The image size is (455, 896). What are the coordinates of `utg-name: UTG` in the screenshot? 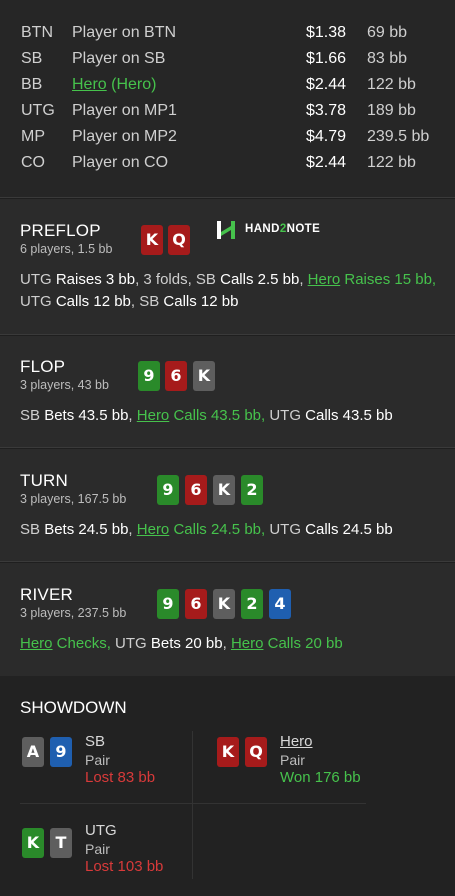 It's located at (101, 830).